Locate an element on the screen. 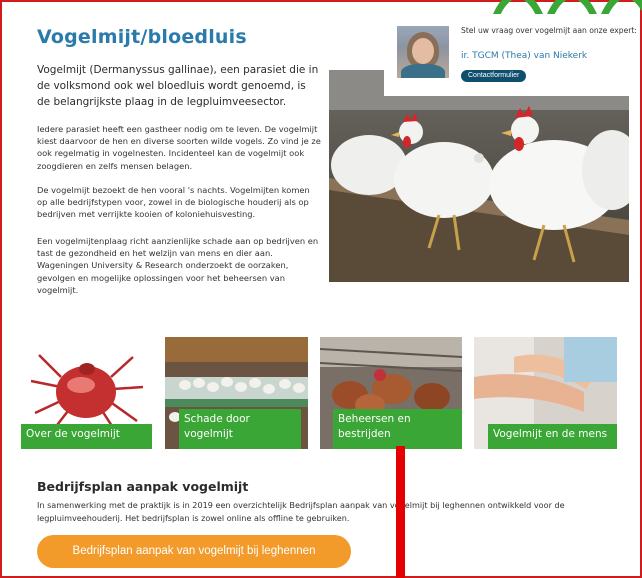  page-title: Vogelmijt/bloedluis is located at coordinates (142, 37).